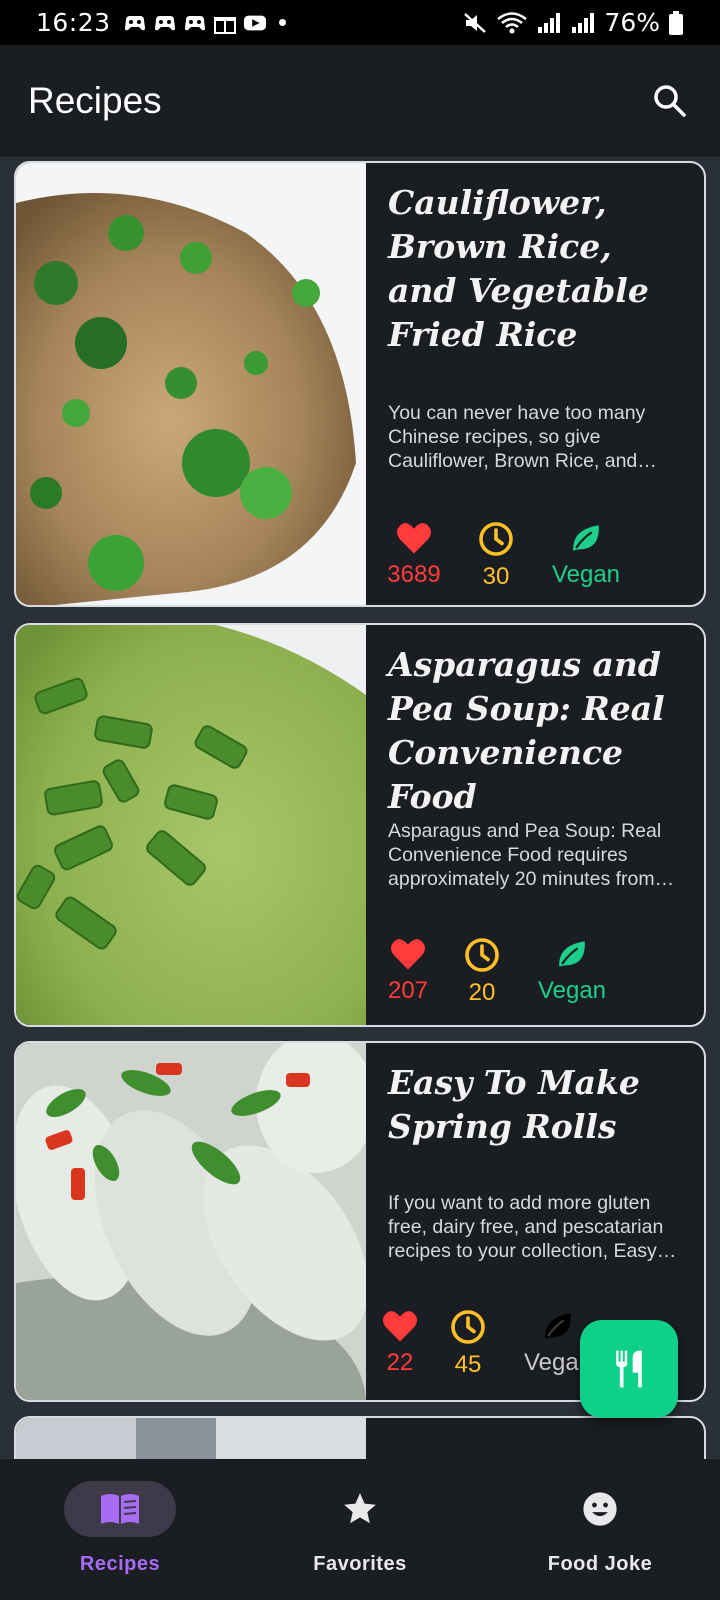  I want to click on mute-icon, so click(475, 22).